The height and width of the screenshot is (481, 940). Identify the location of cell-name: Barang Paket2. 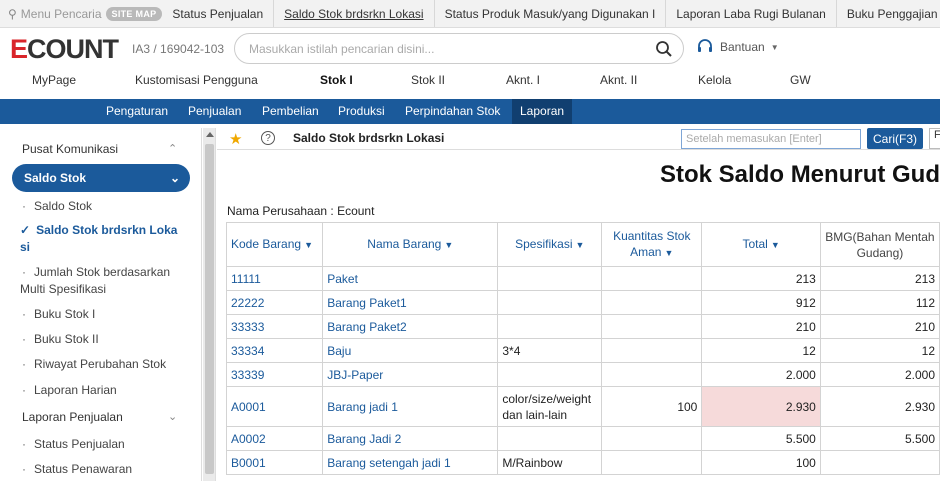
(410, 326).